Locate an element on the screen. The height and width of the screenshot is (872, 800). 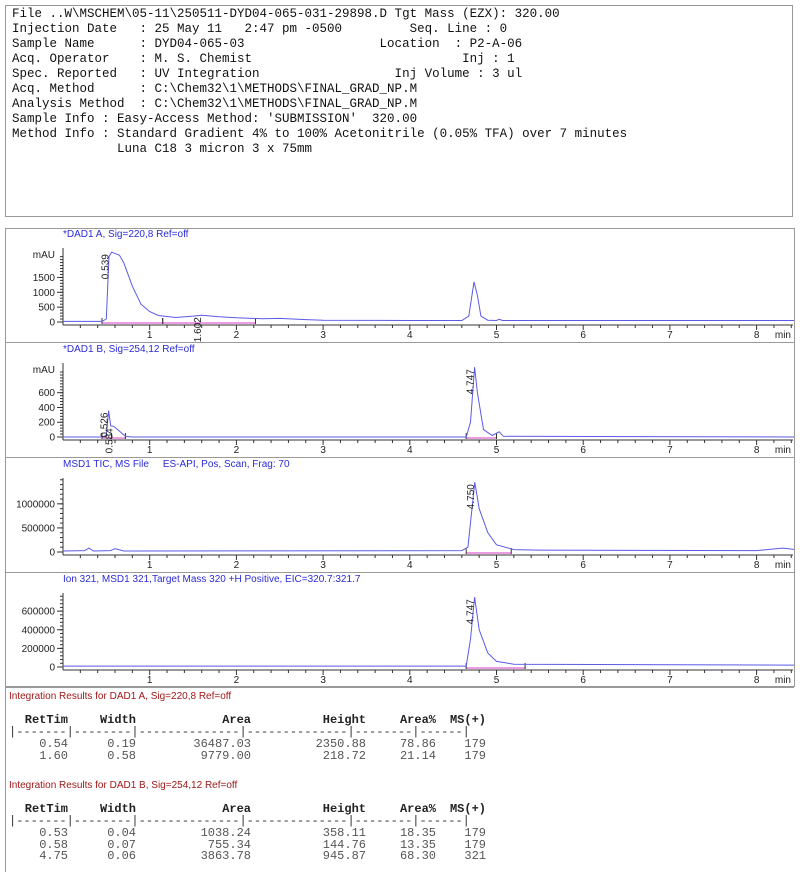
table-row: 0.53 0.04 1038.24 358.11 18.35 179 is located at coordinates (256, 833).